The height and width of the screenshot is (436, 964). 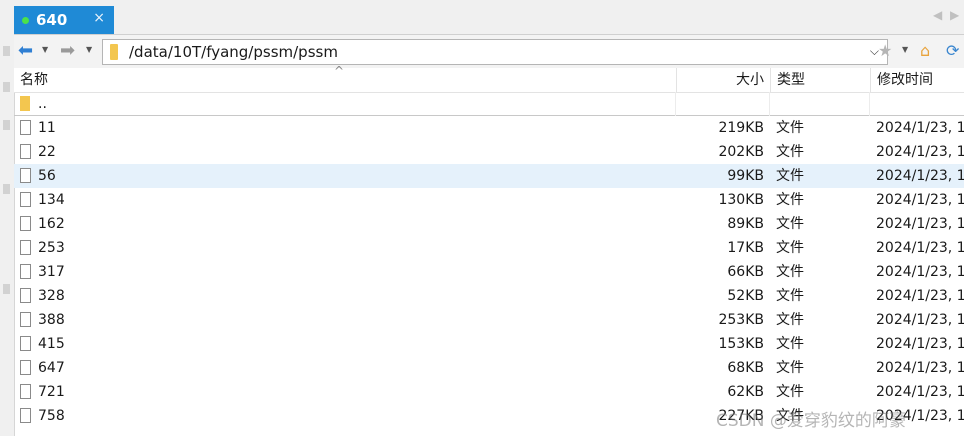 What do you see at coordinates (925, 51) in the screenshot?
I see `home-icon: ⌂` at bounding box center [925, 51].